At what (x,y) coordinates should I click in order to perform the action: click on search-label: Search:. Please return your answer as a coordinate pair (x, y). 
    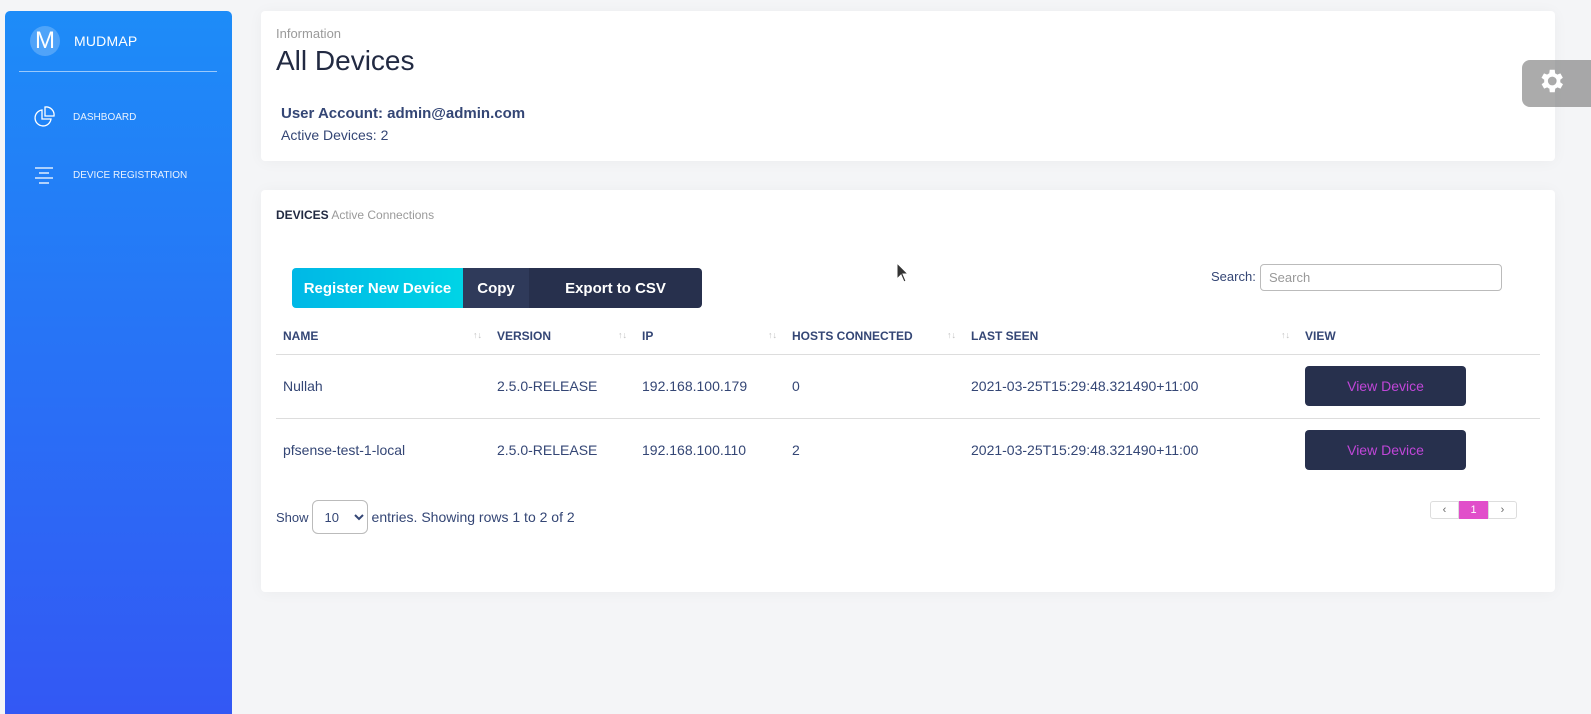
    Looking at the image, I should click on (1233, 276).